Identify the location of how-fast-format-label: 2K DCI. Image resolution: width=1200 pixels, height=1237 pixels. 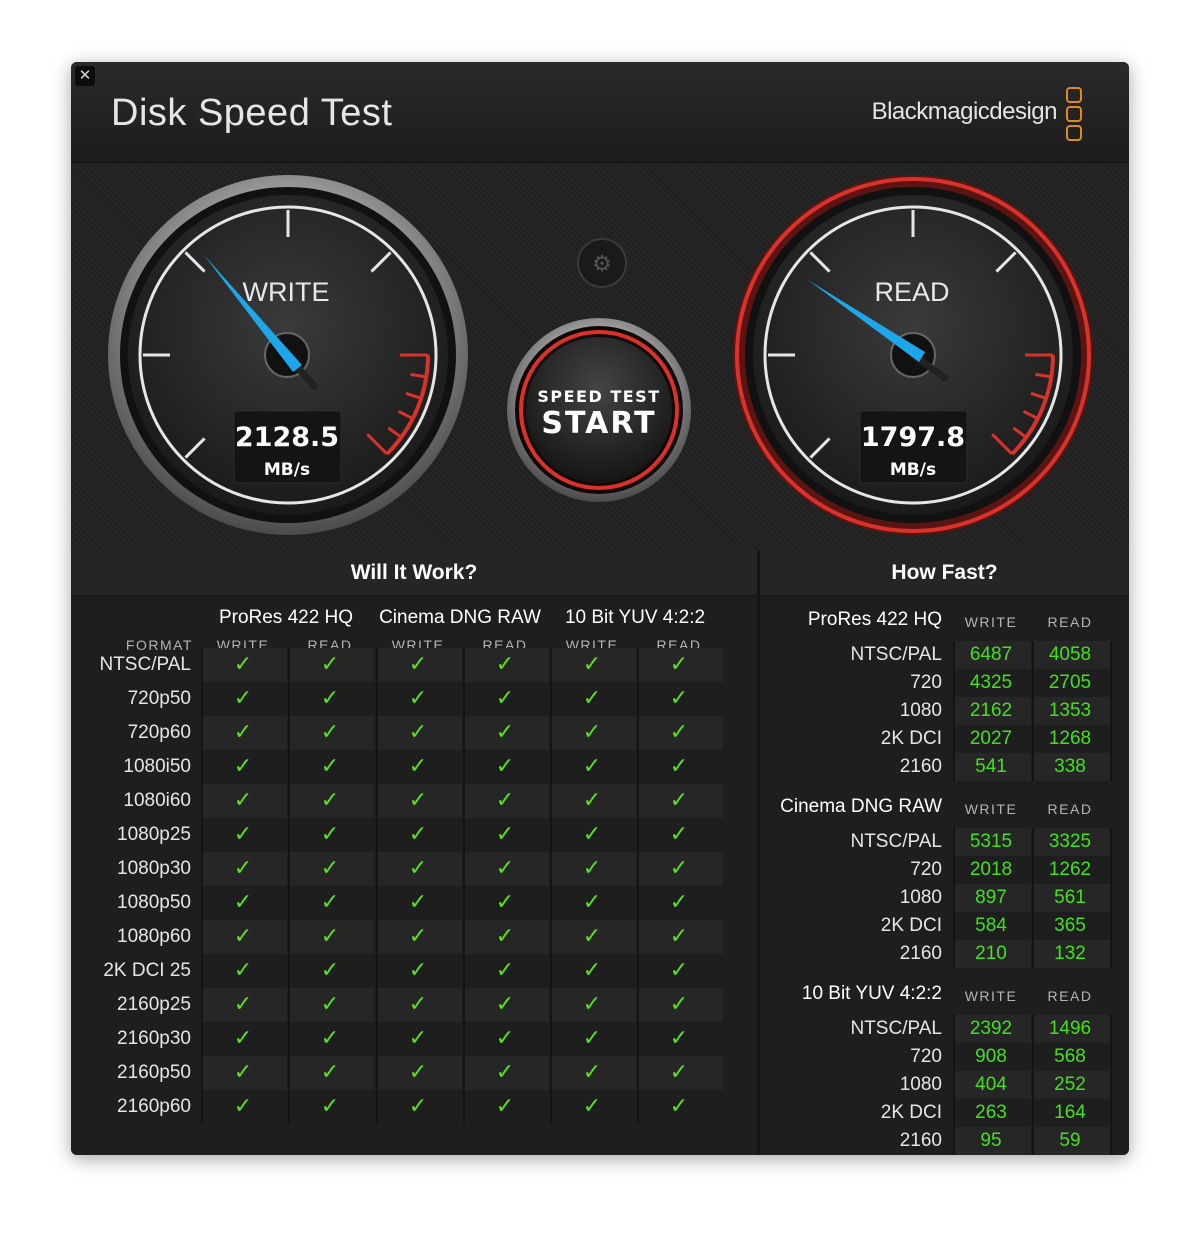
(911, 1112).